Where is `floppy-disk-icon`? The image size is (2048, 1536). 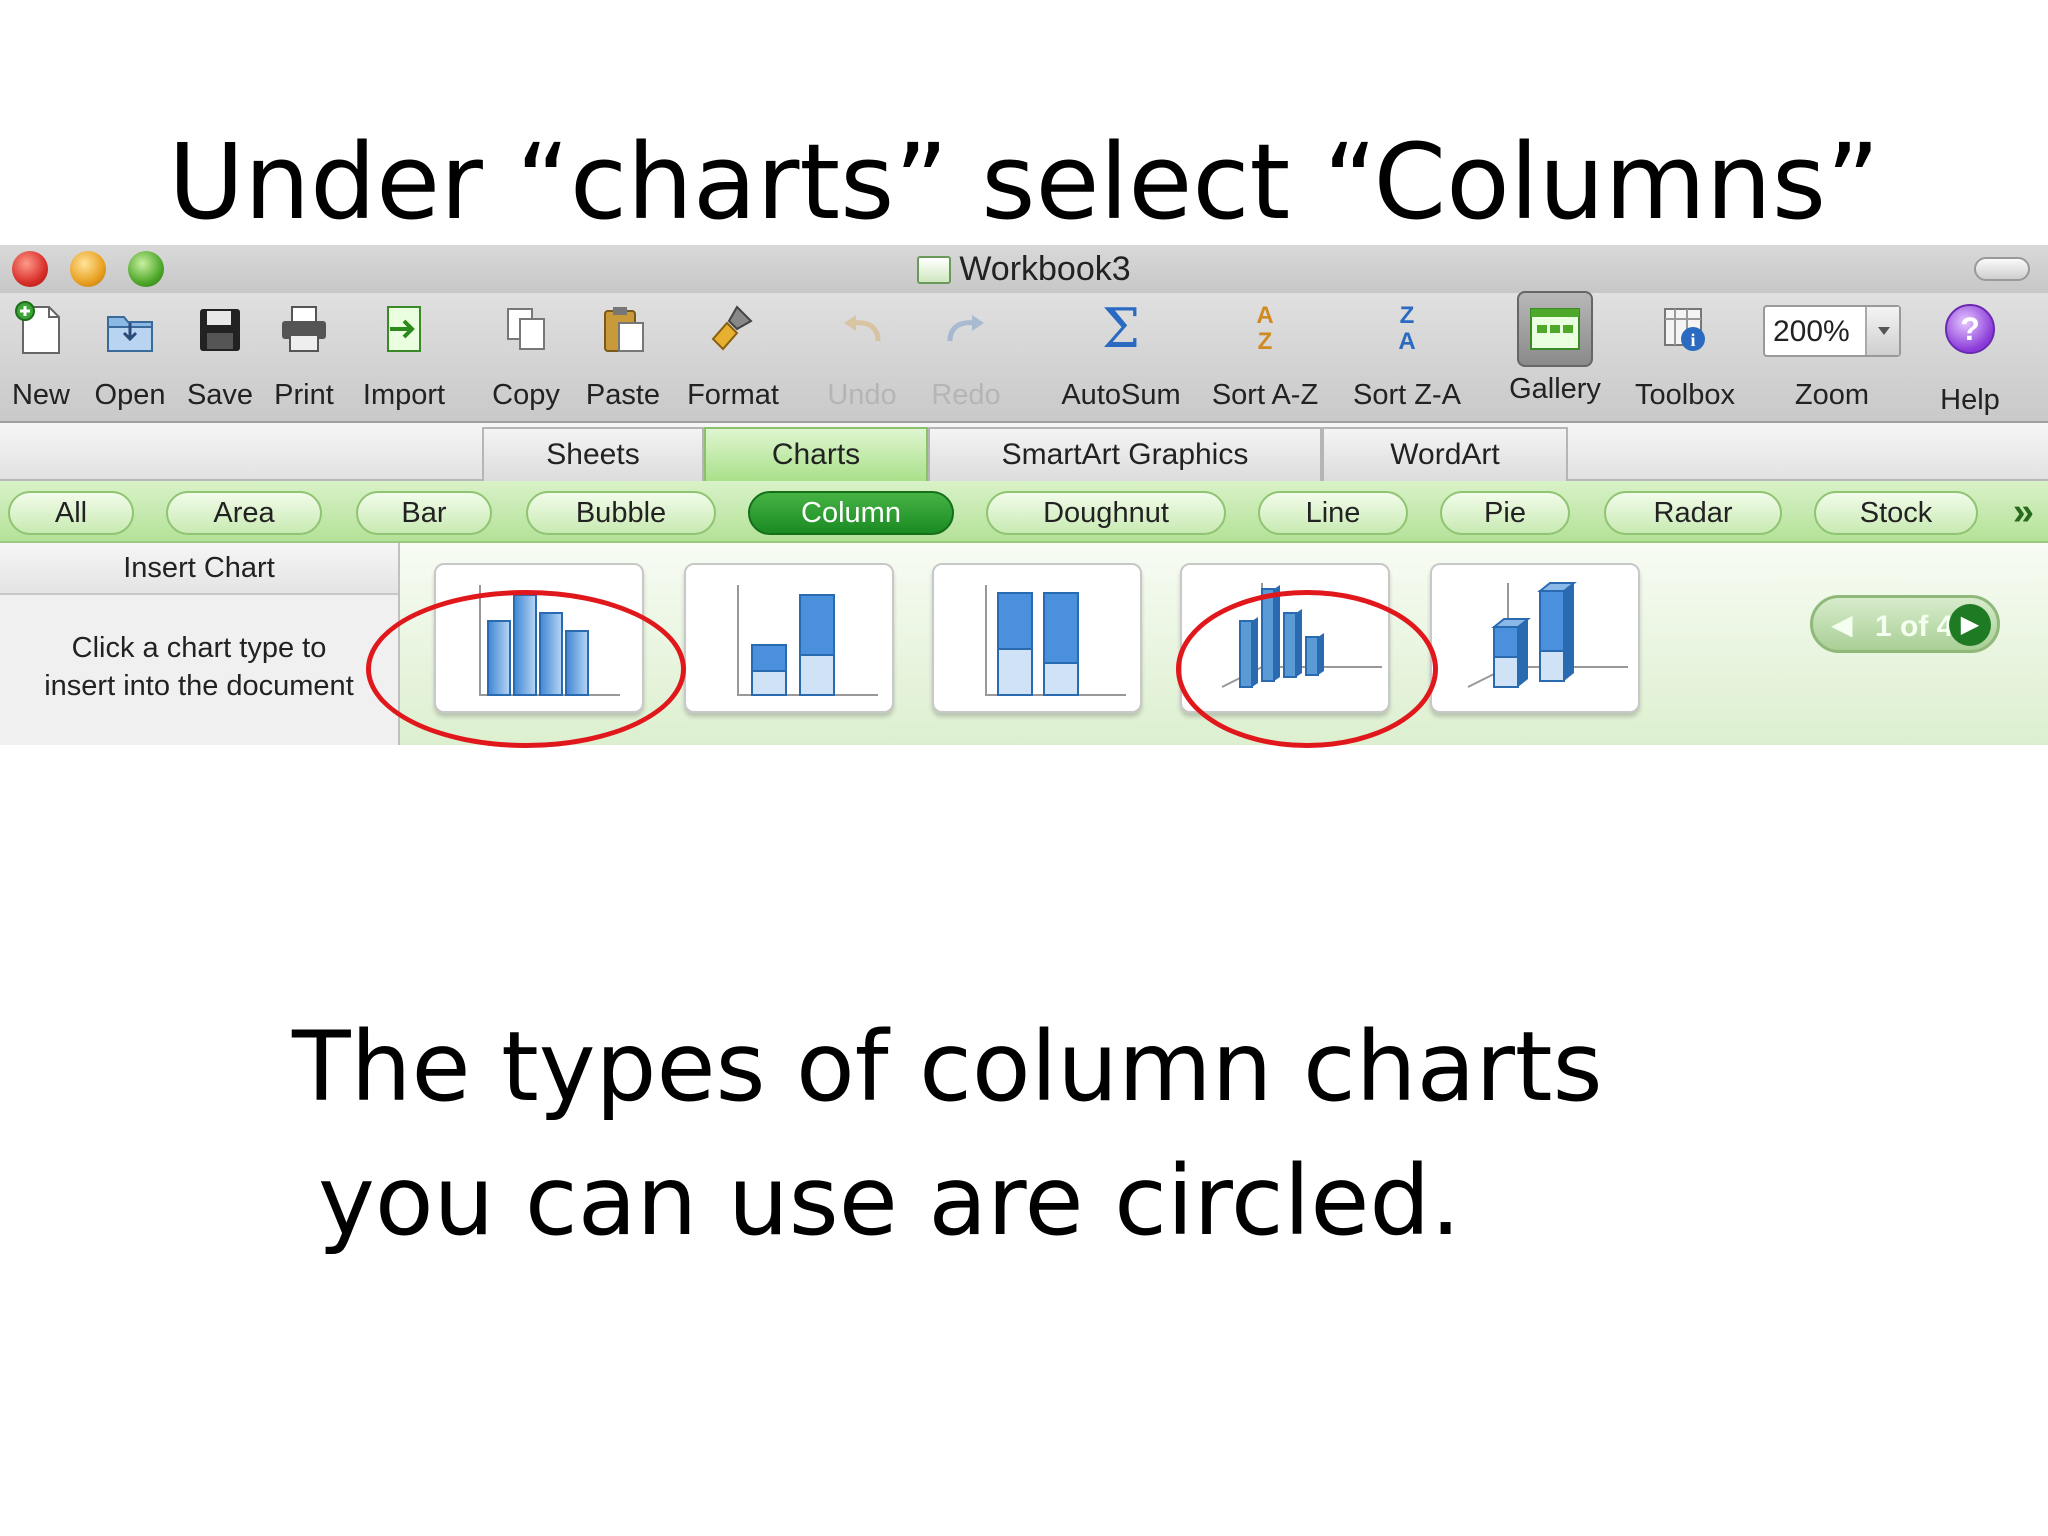
floppy-disk-icon is located at coordinates (220, 329).